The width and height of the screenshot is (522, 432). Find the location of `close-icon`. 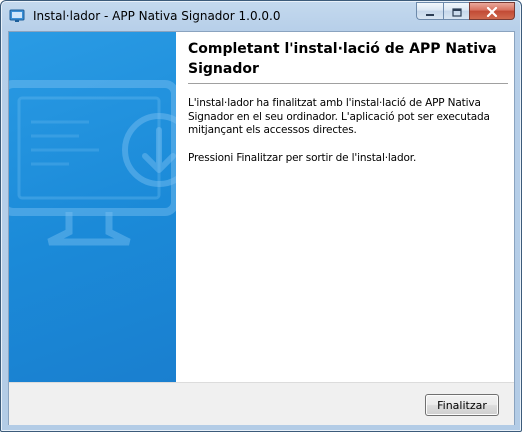

close-icon is located at coordinates (492, 11).